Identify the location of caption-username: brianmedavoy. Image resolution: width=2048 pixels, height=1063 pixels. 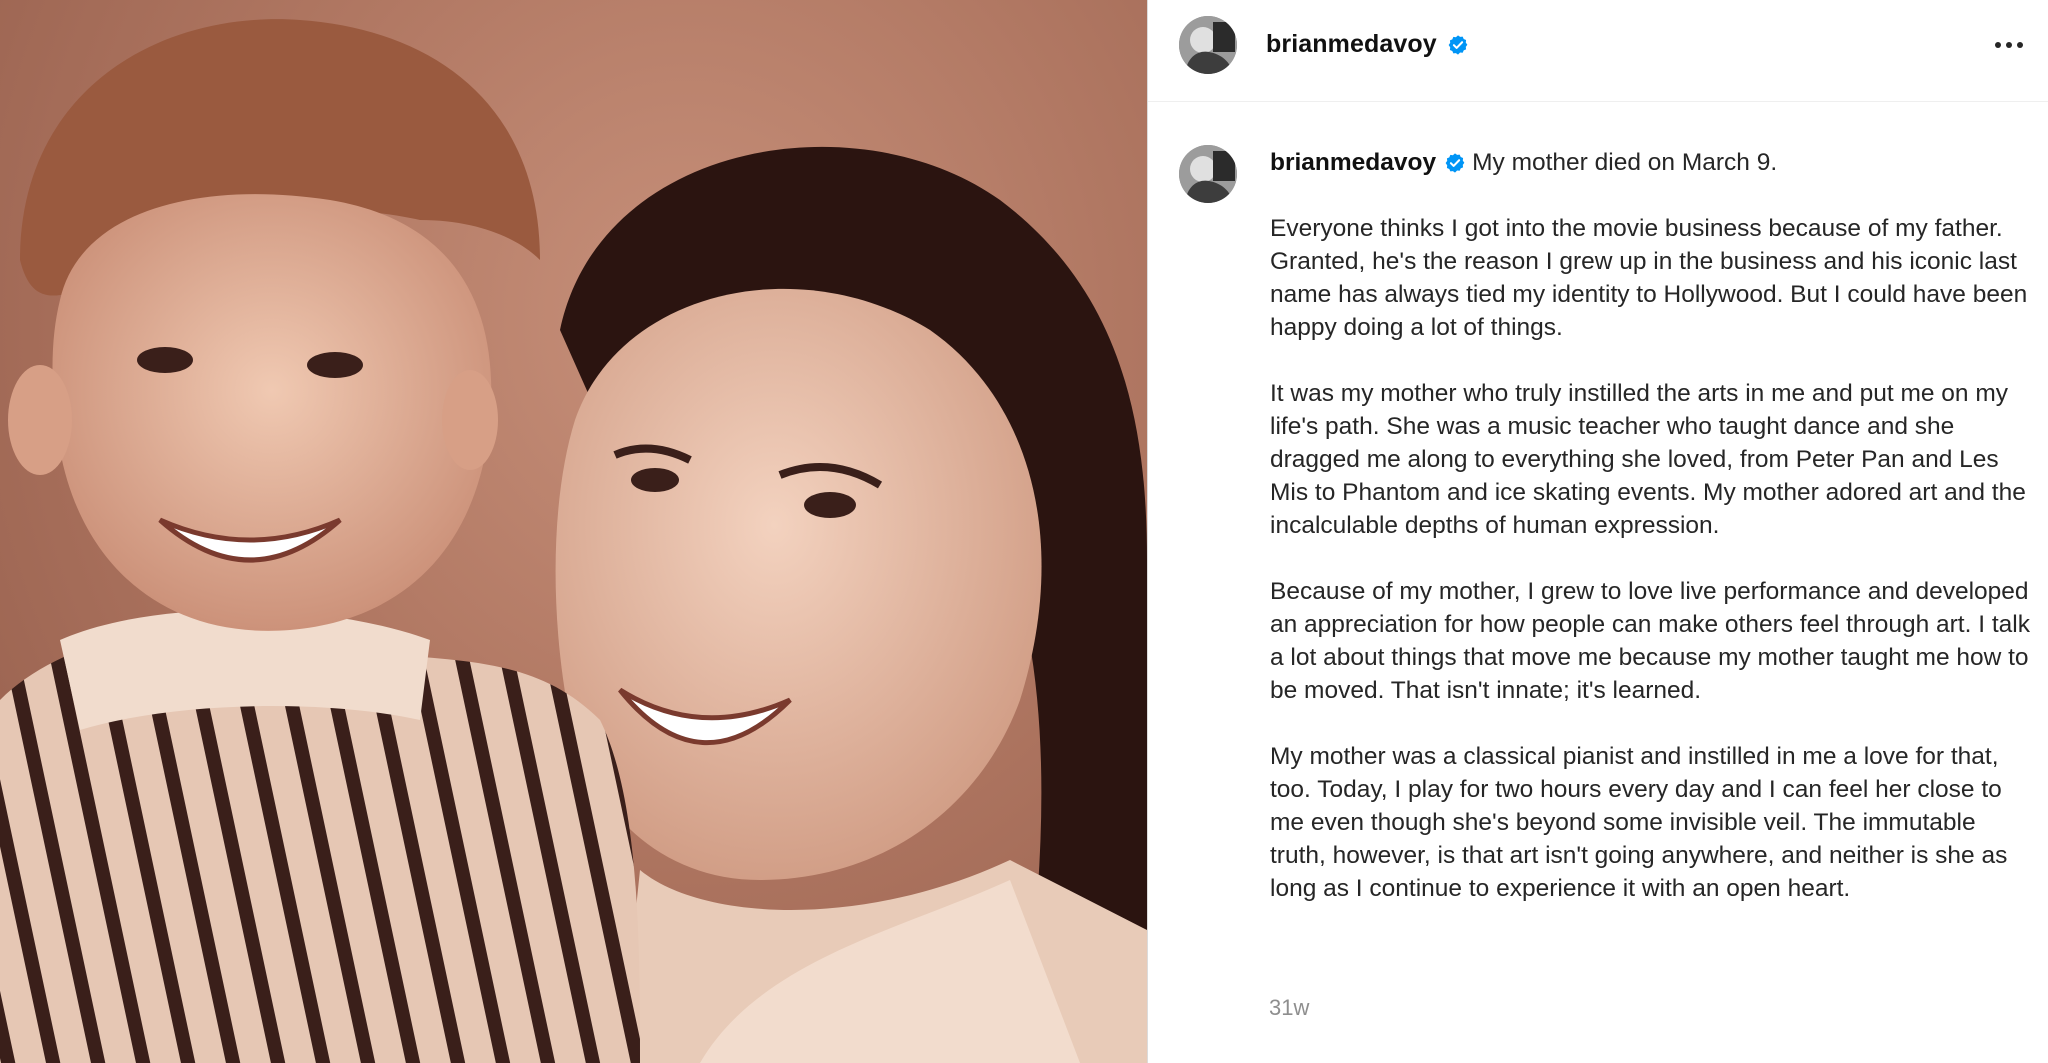
(1353, 162).